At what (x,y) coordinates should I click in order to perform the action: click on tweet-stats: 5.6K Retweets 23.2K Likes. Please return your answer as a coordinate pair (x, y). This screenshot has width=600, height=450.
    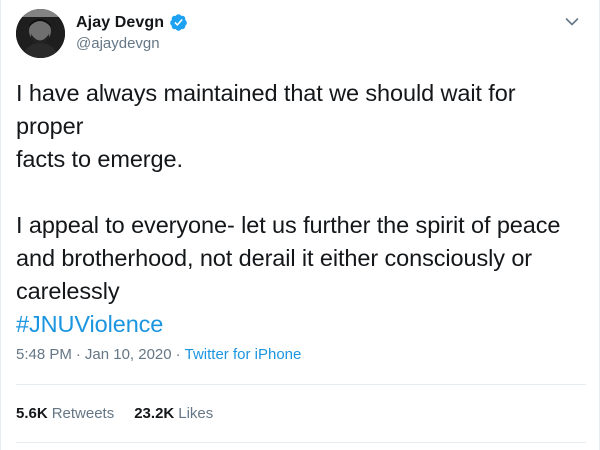
    Looking at the image, I should click on (114, 413).